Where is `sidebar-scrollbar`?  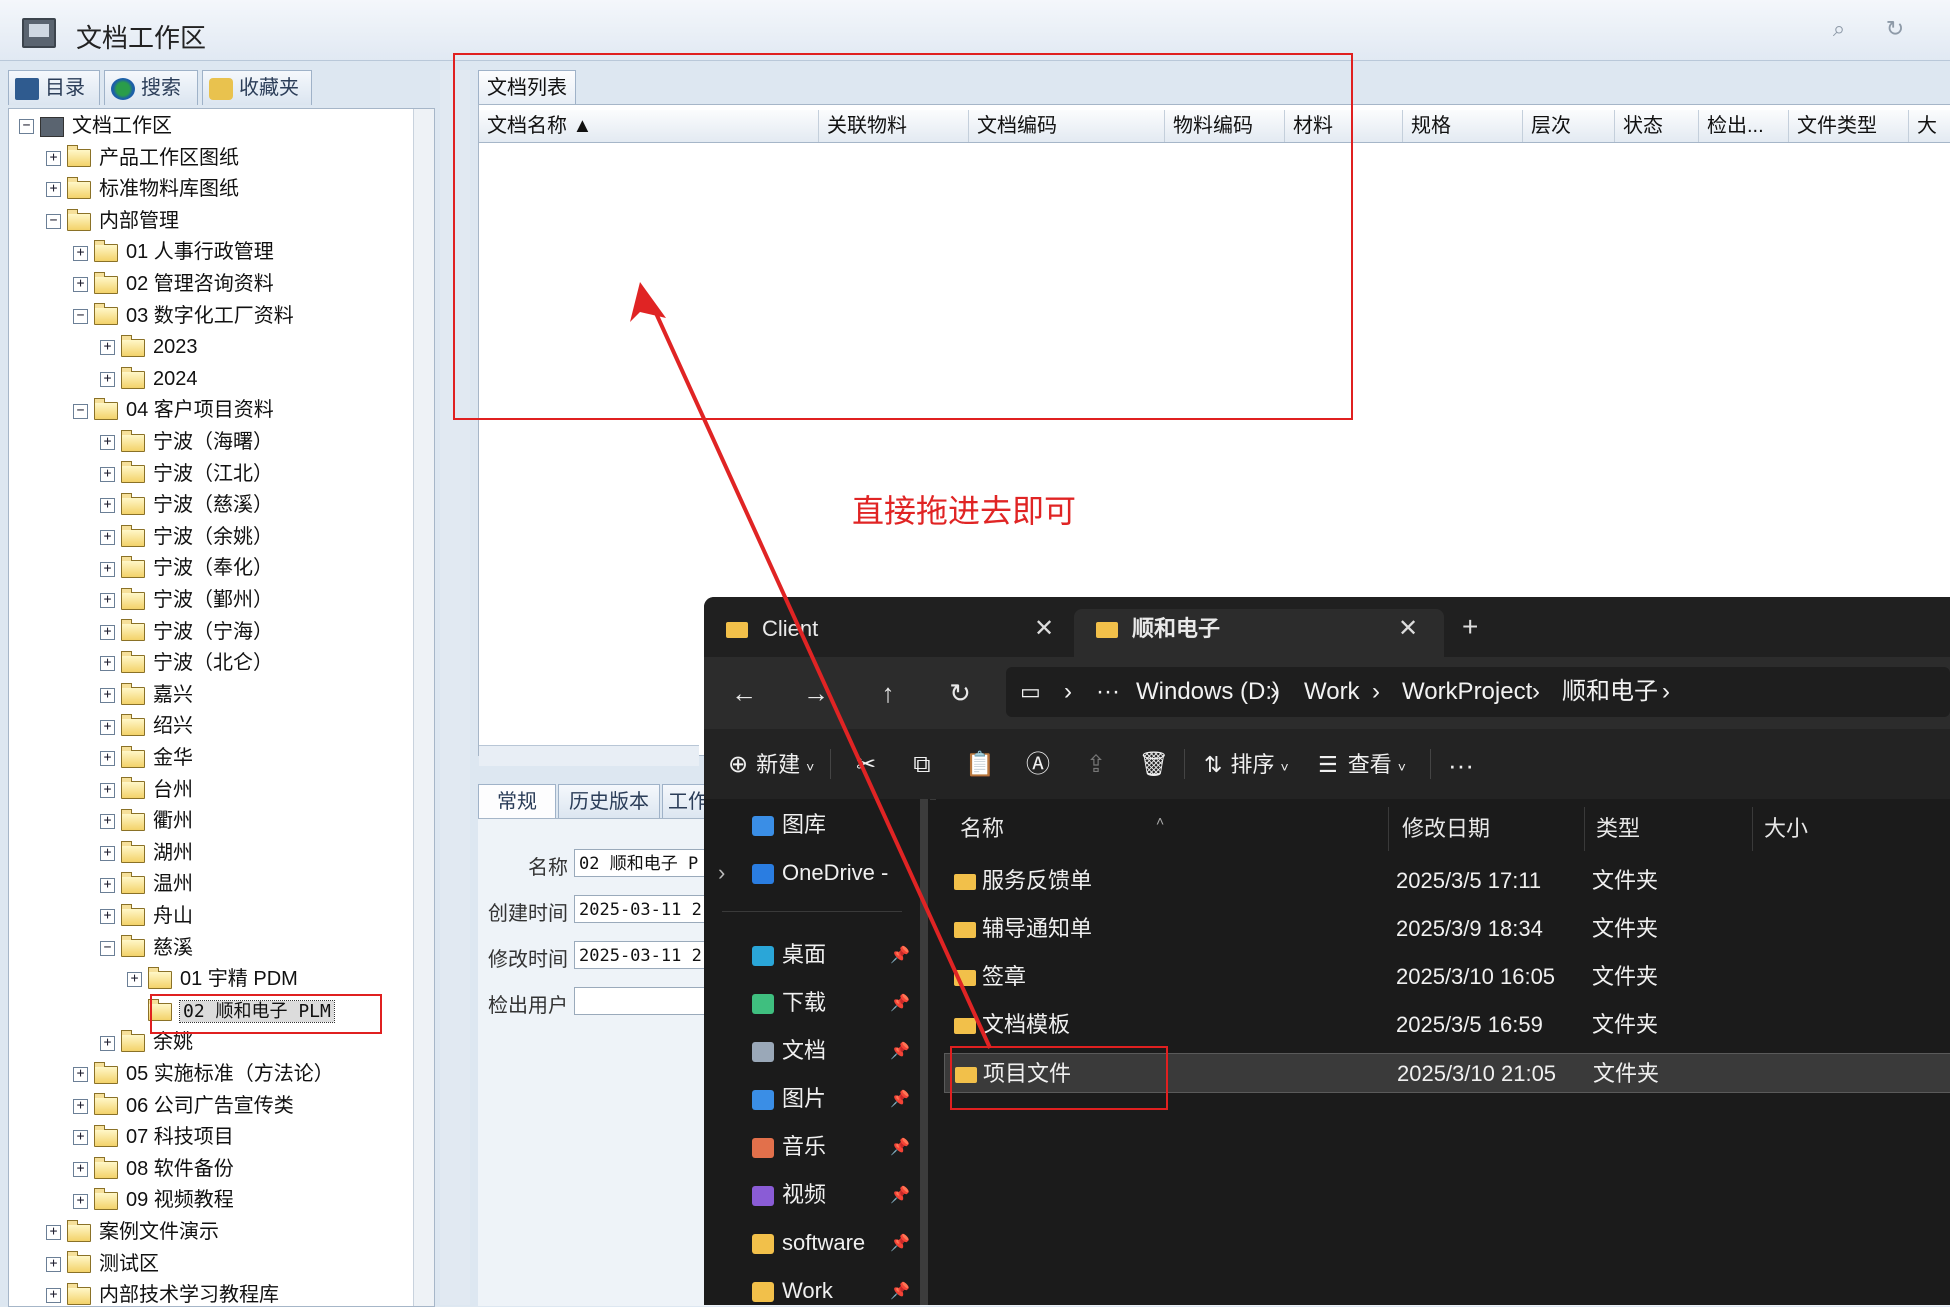 sidebar-scrollbar is located at coordinates (924, 1052).